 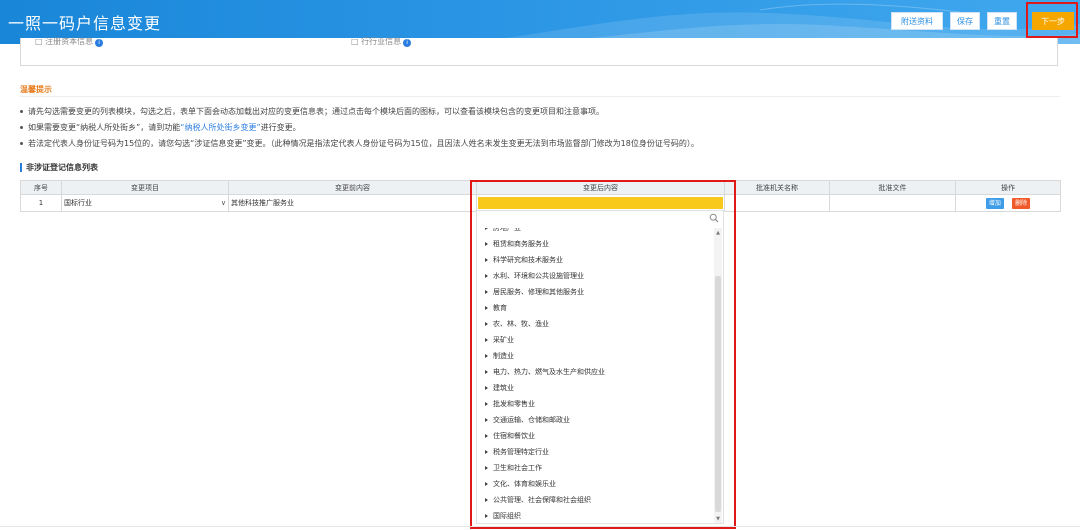 What do you see at coordinates (41, 203) in the screenshot?
I see `cell-no: 1` at bounding box center [41, 203].